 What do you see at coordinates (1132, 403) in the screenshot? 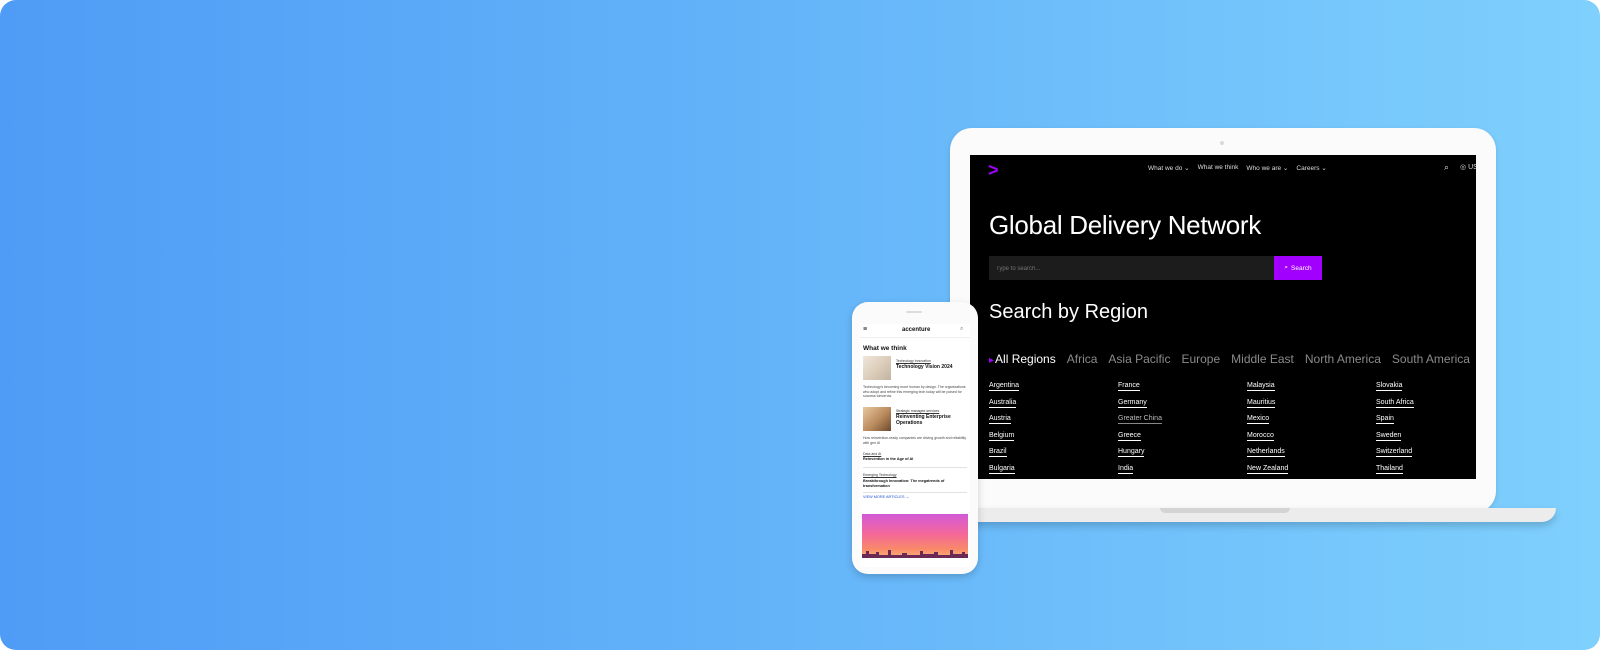
I see `country-label: Germany` at bounding box center [1132, 403].